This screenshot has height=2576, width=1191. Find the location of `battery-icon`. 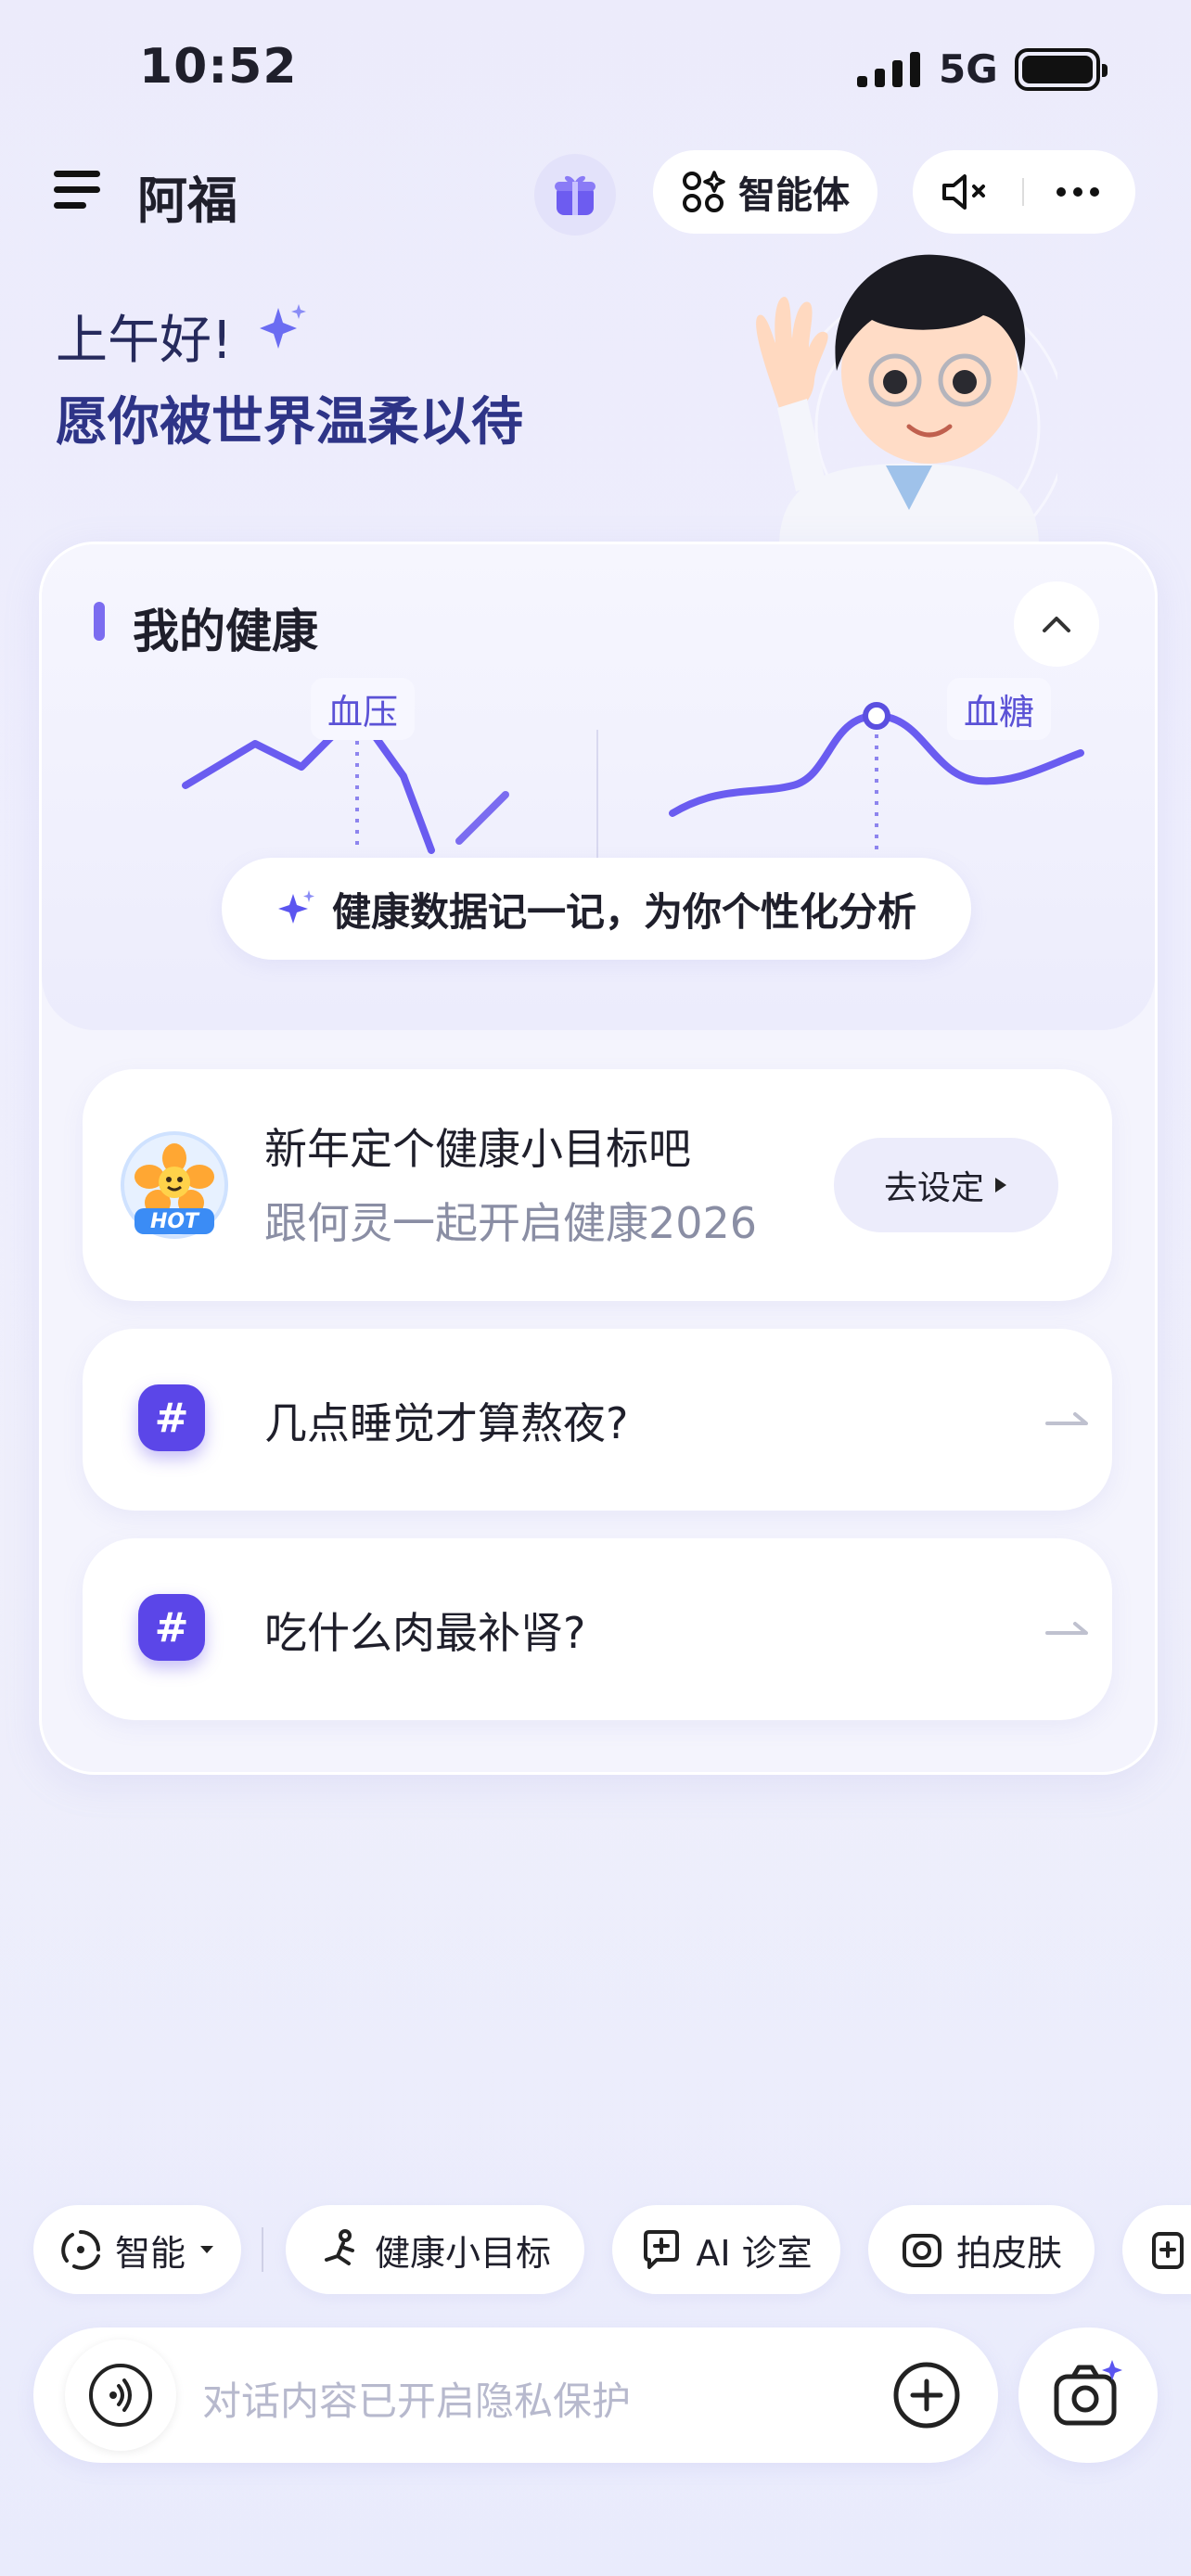

battery-icon is located at coordinates (1061, 69).